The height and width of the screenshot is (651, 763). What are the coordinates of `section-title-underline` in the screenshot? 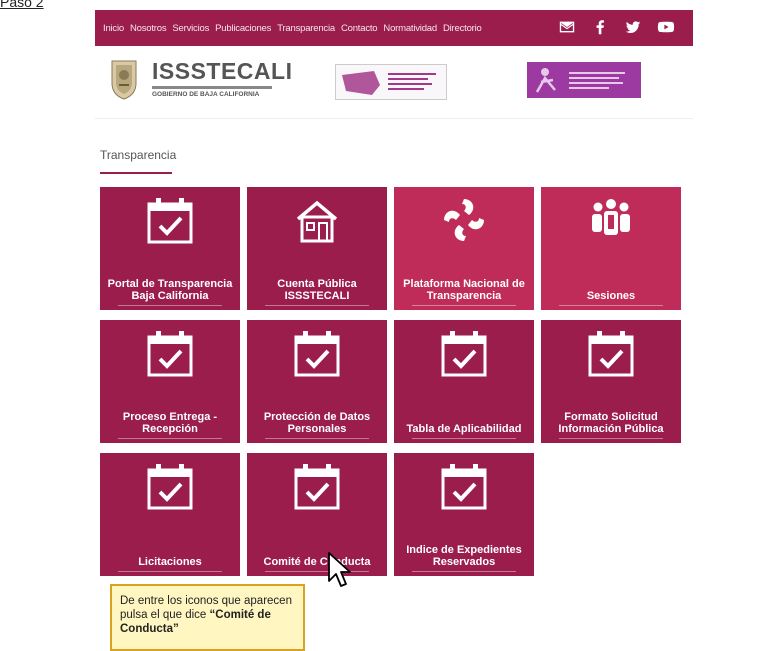 It's located at (136, 173).